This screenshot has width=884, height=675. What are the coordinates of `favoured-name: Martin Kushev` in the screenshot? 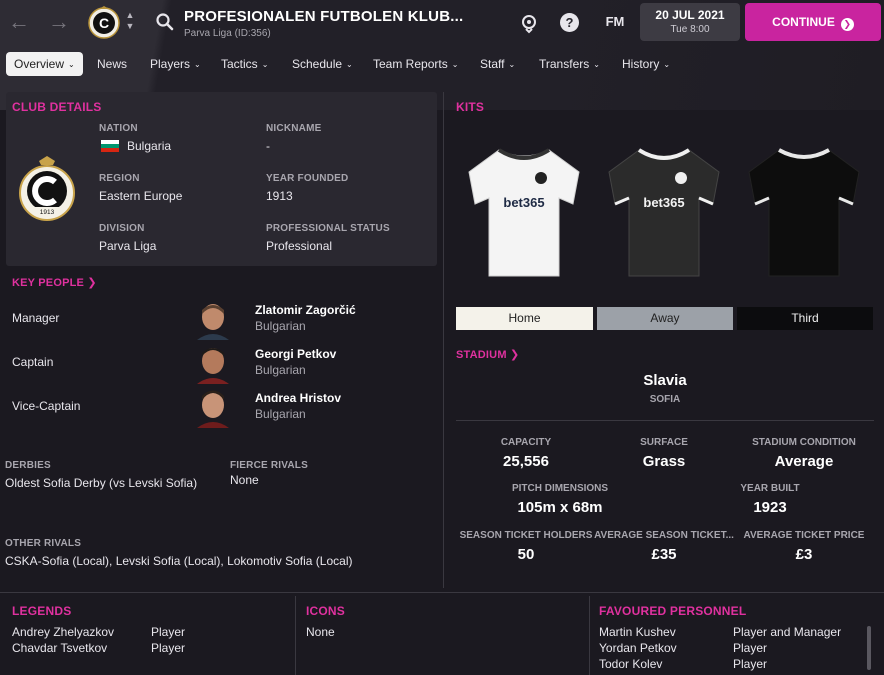 It's located at (637, 632).